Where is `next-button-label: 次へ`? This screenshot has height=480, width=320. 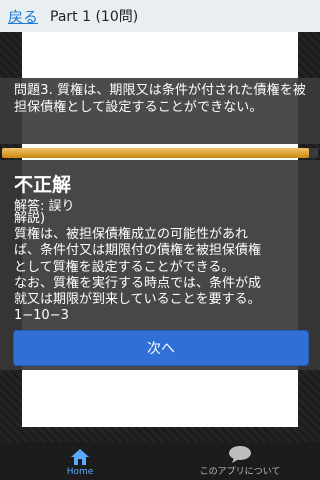
next-button-label: 次へ is located at coordinates (161, 349).